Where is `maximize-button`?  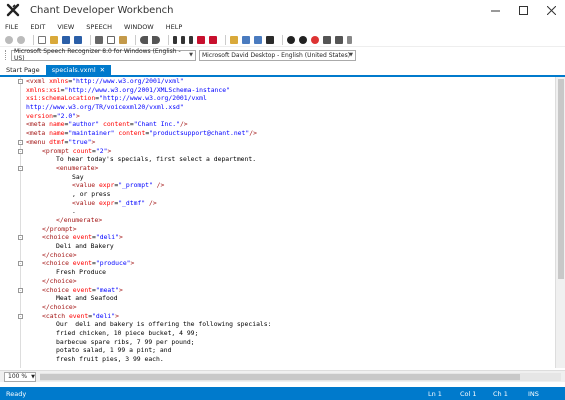
maximize-button is located at coordinates (523, 10).